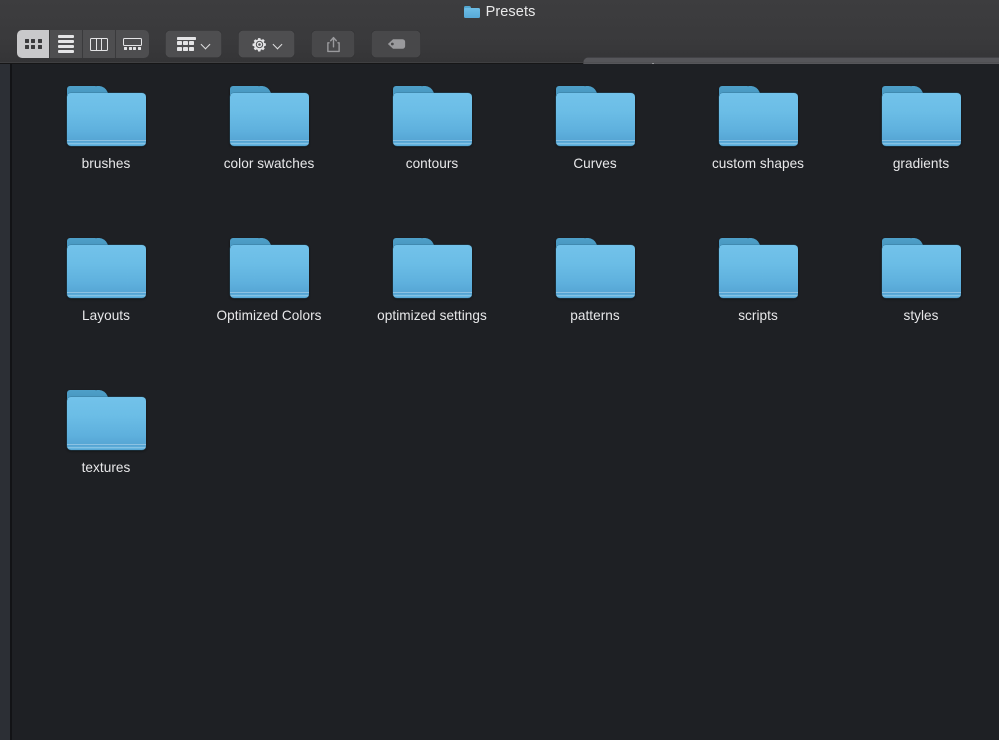 This screenshot has width=999, height=740. I want to click on file-item: Curves, so click(595, 162).